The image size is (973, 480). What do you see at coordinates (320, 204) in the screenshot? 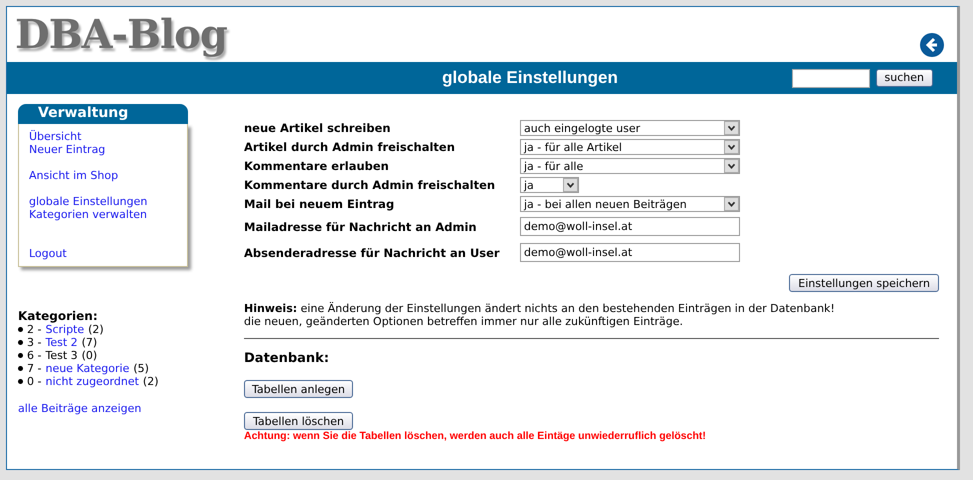
I see `setting-label: Mail bei neuem Eintrag` at bounding box center [320, 204].